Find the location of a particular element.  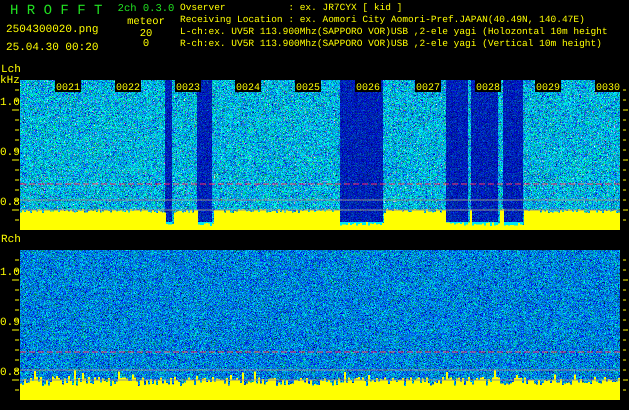

channel-label: Lch is located at coordinates (11, 70).